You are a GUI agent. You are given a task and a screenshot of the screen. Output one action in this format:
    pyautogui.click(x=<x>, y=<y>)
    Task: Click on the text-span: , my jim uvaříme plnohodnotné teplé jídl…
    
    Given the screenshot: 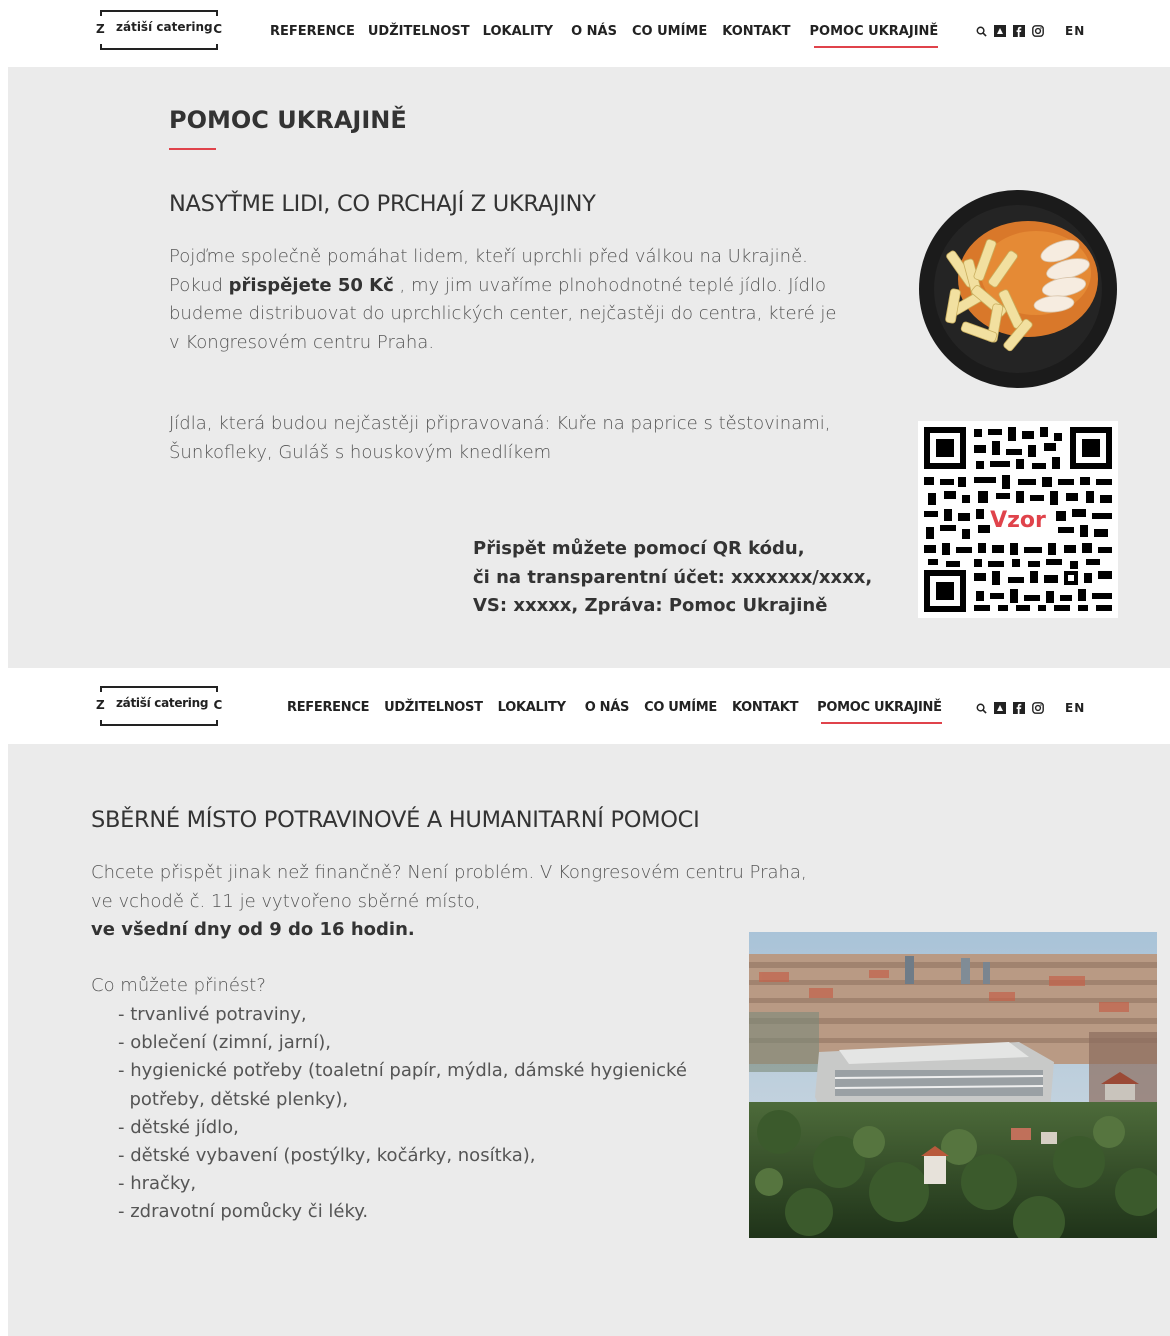 What is the action you would take?
    pyautogui.click(x=609, y=285)
    